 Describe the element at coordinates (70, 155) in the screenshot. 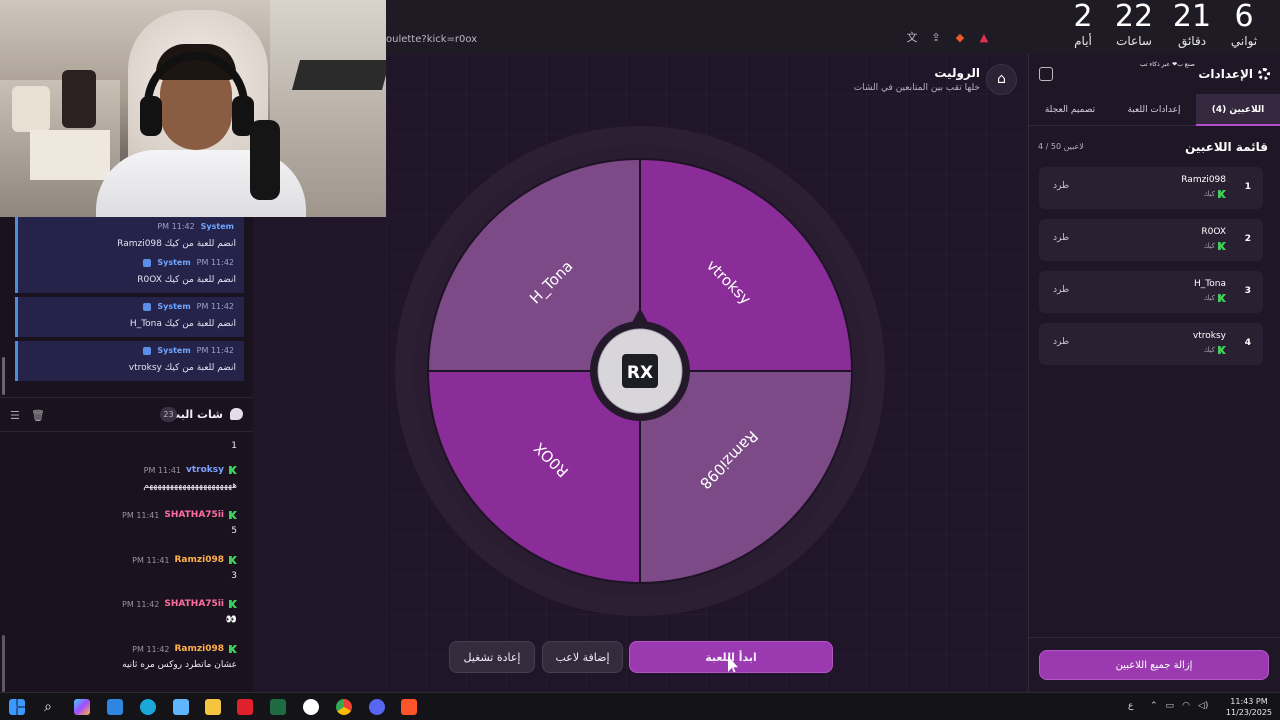

I see `webcam-box` at that location.